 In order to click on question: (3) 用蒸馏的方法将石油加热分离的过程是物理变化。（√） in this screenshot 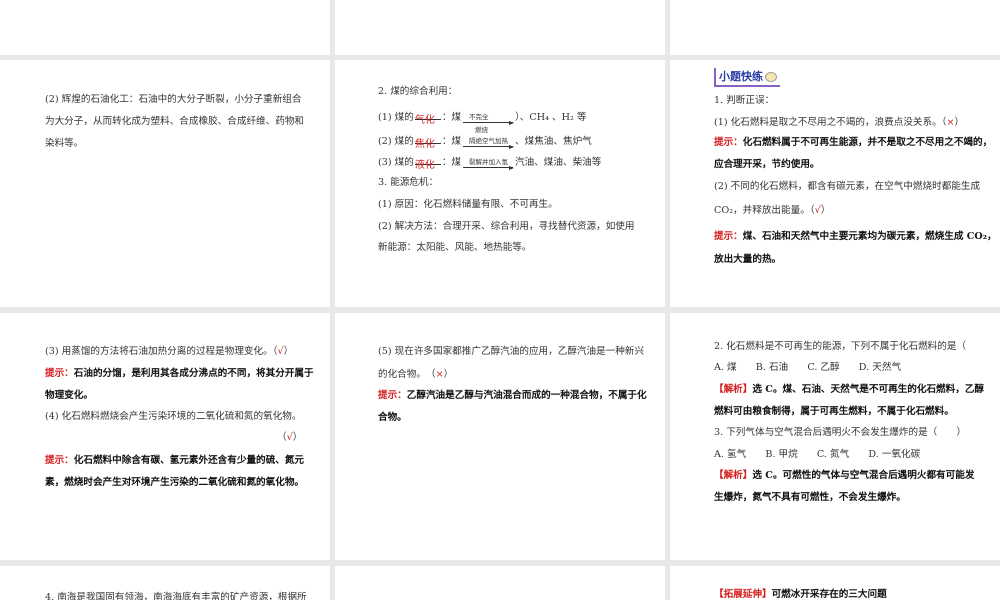, I will do `click(169, 352)`.